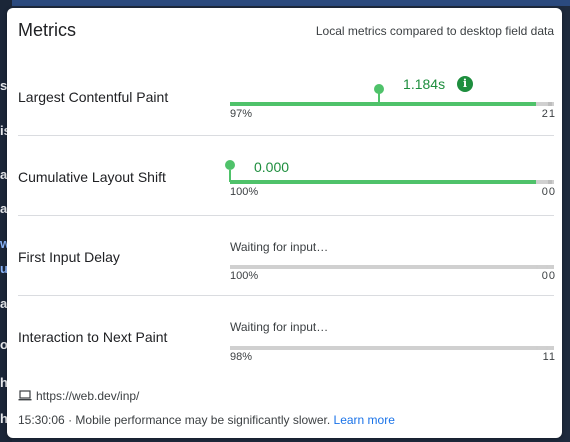  What do you see at coordinates (92, 177) in the screenshot?
I see `metric-label: Cumulative Layout Shift` at bounding box center [92, 177].